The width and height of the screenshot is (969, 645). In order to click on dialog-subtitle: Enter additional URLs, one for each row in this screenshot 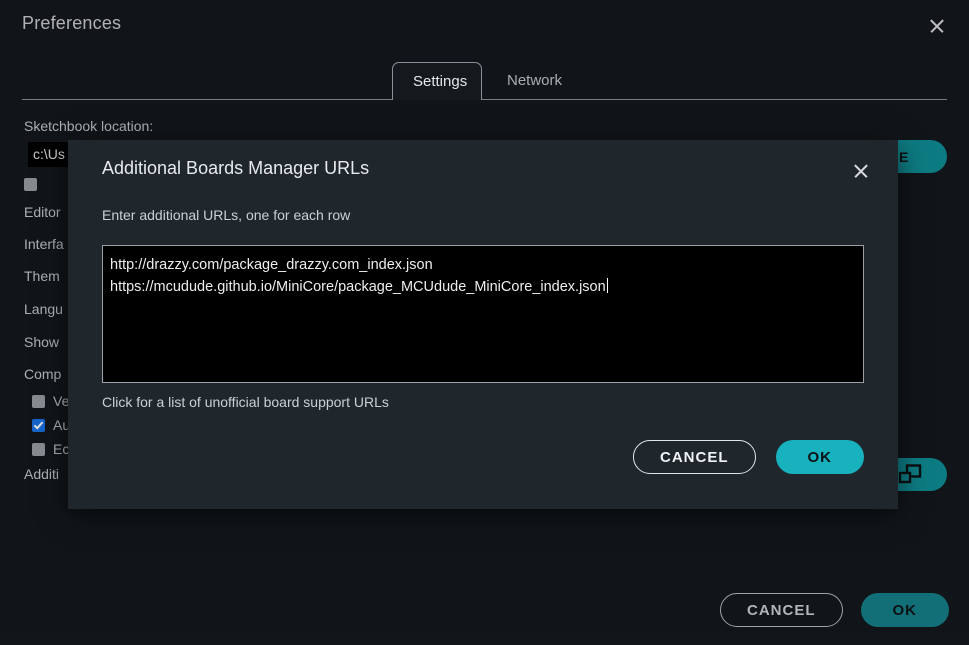, I will do `click(226, 215)`.